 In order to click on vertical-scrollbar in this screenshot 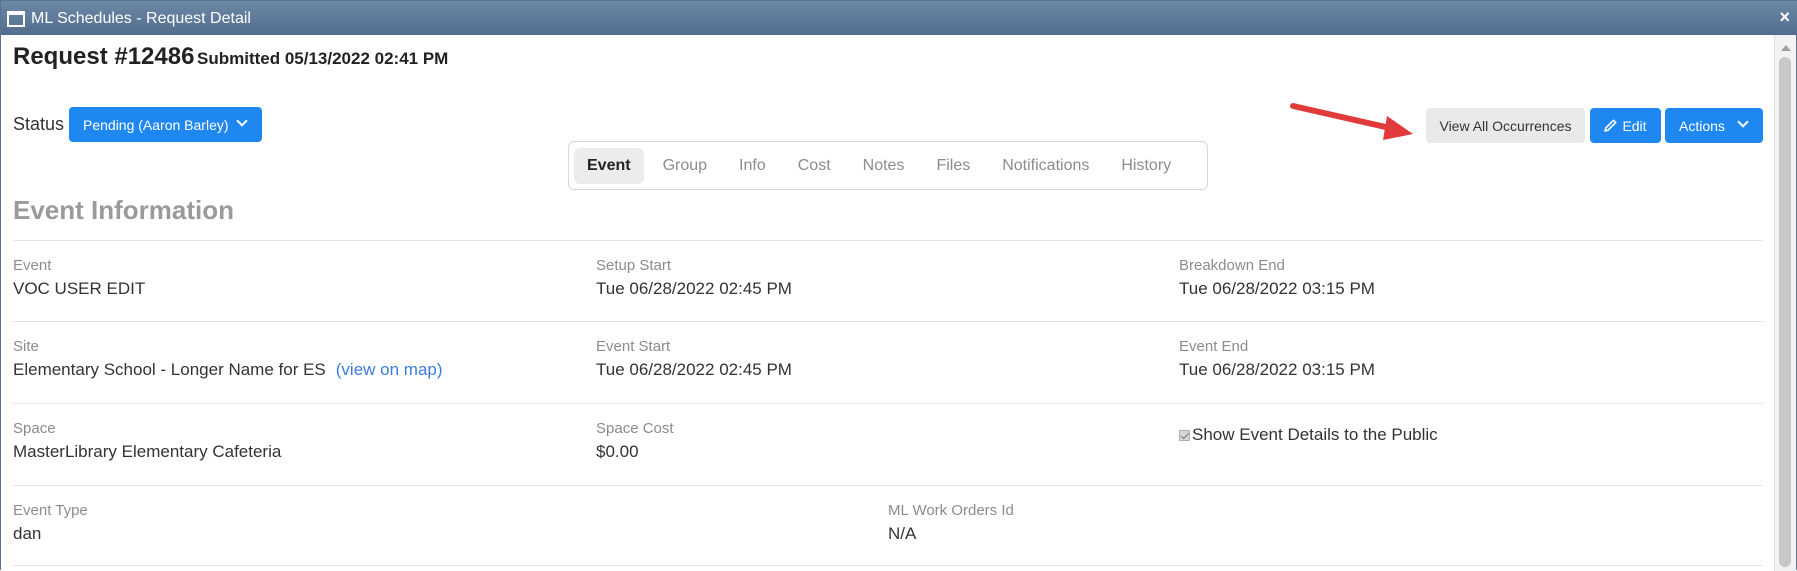, I will do `click(1785, 303)`.